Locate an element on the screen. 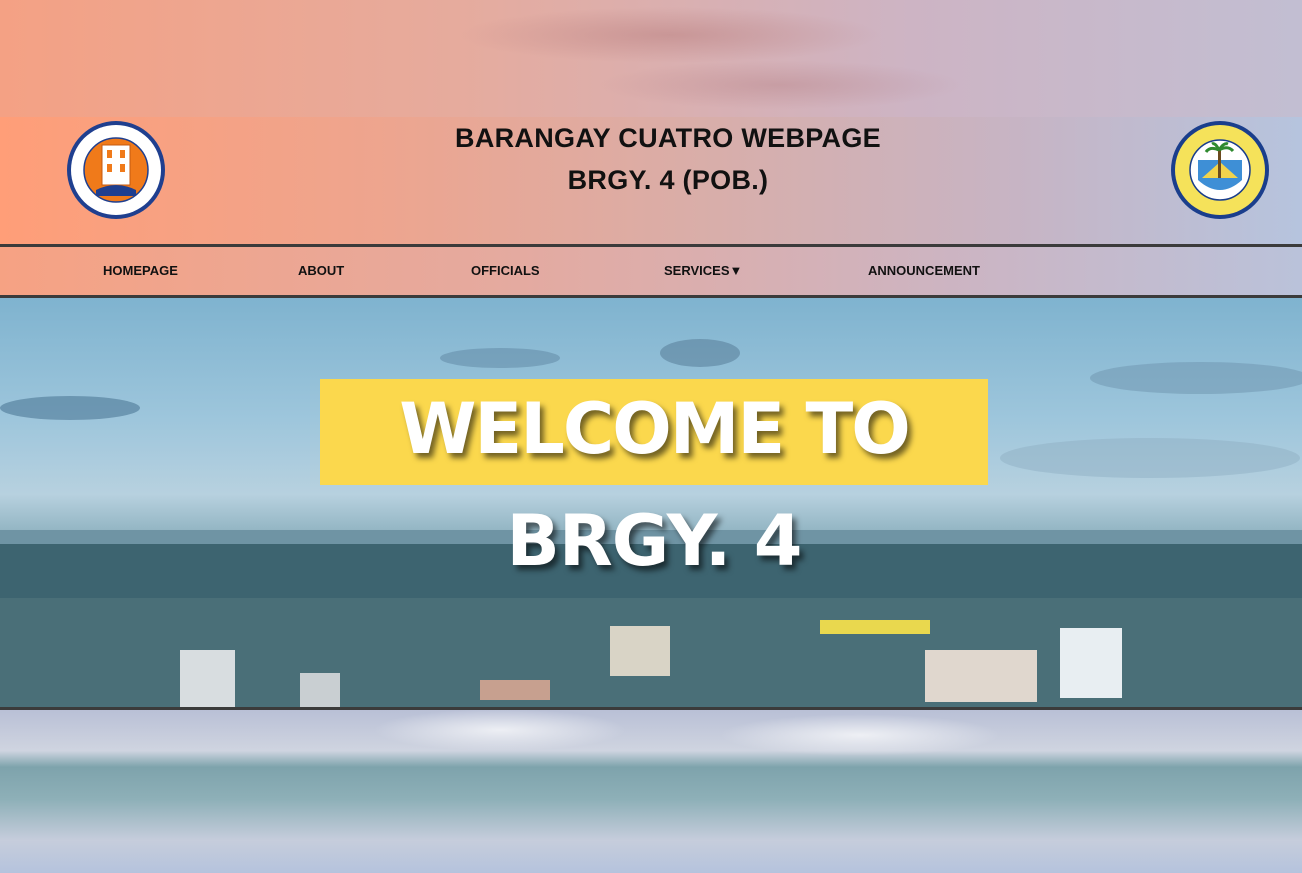 The height and width of the screenshot is (873, 1302). background-blur-top is located at coordinates (651, 58).